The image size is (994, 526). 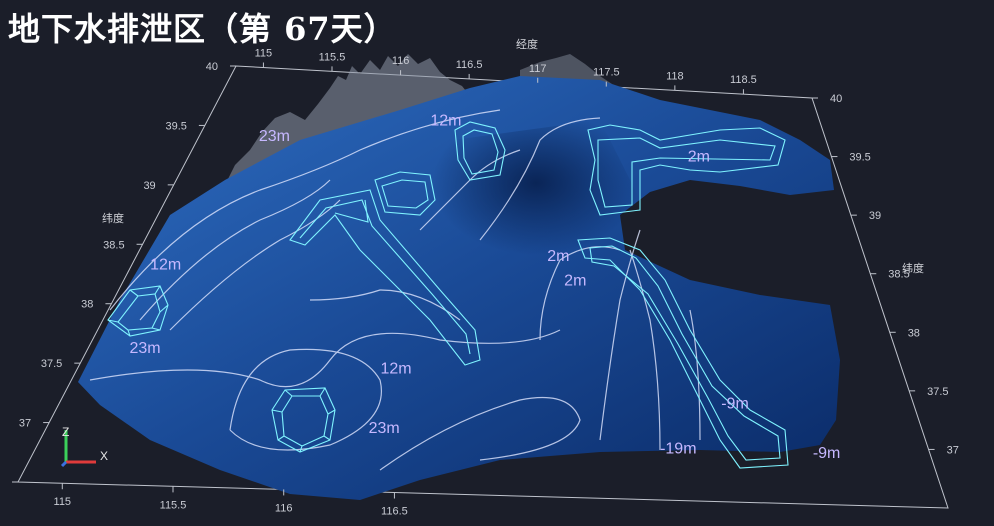 I want to click on x-tick-back: 118, so click(x=675, y=76).